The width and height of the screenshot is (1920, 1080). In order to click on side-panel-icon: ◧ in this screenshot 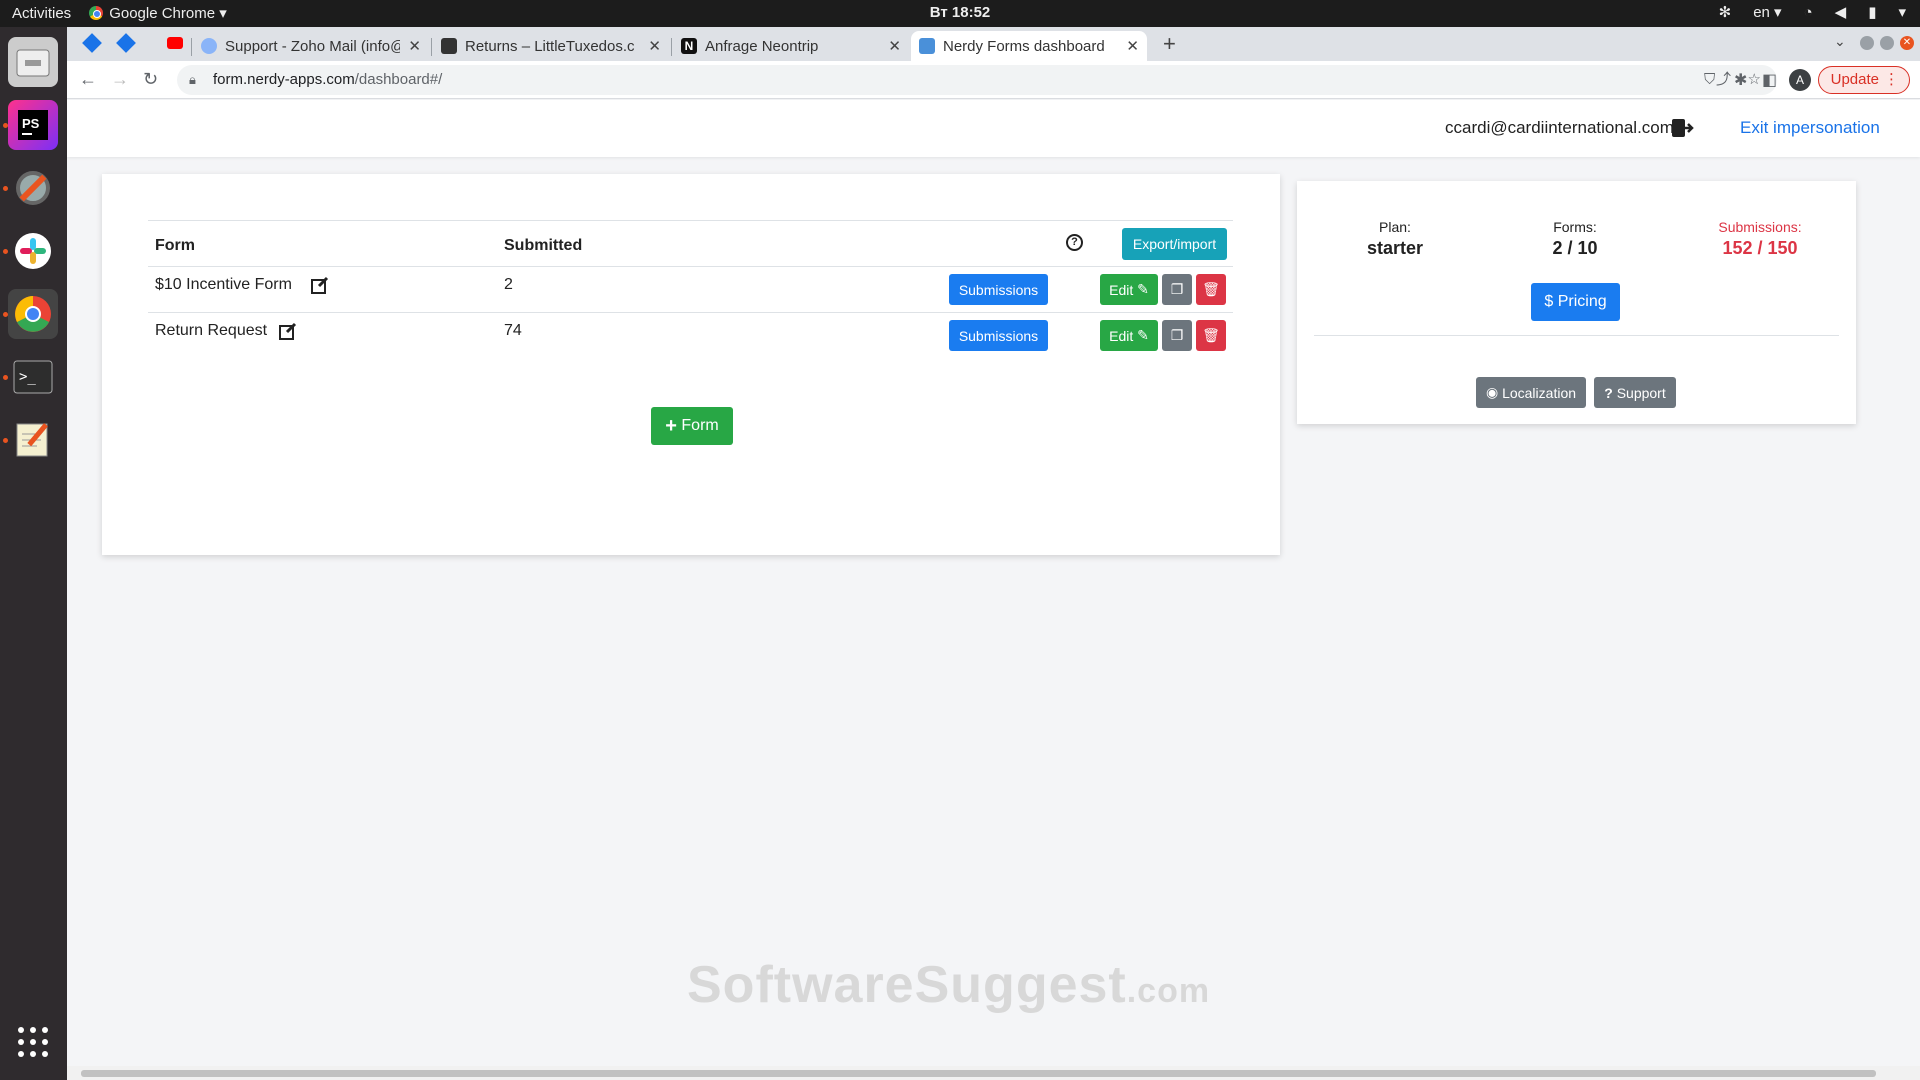, I will do `click(1769, 80)`.